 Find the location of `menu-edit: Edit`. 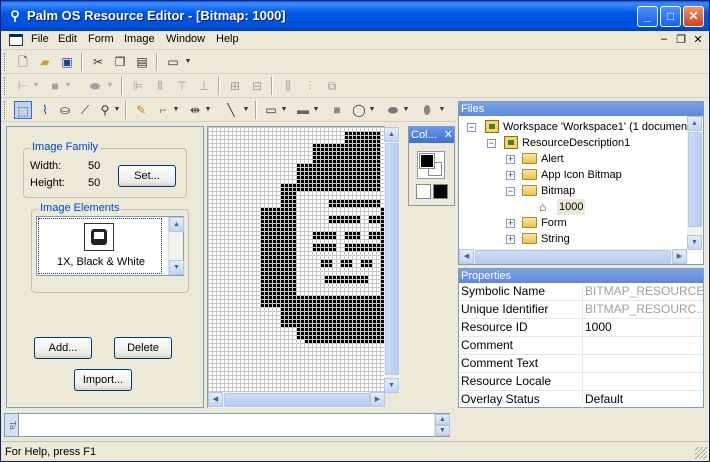

menu-edit: Edit is located at coordinates (67, 39).